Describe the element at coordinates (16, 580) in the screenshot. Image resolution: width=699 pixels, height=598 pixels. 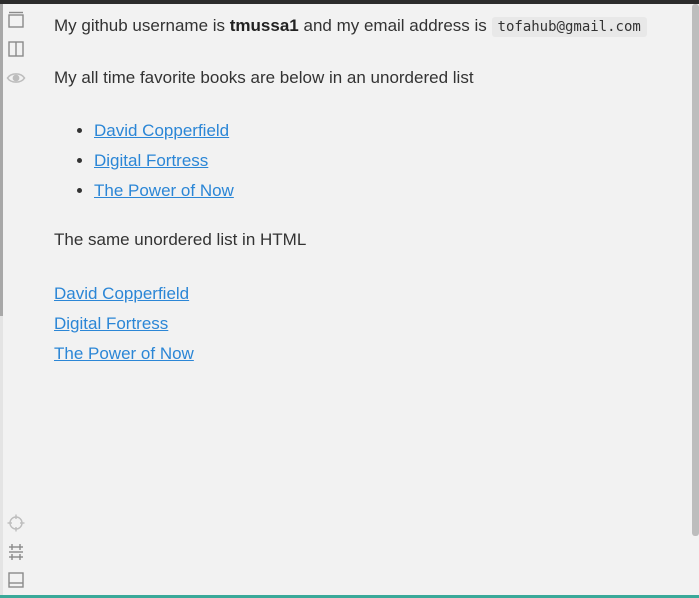
I see `toggle-panel-icon` at that location.